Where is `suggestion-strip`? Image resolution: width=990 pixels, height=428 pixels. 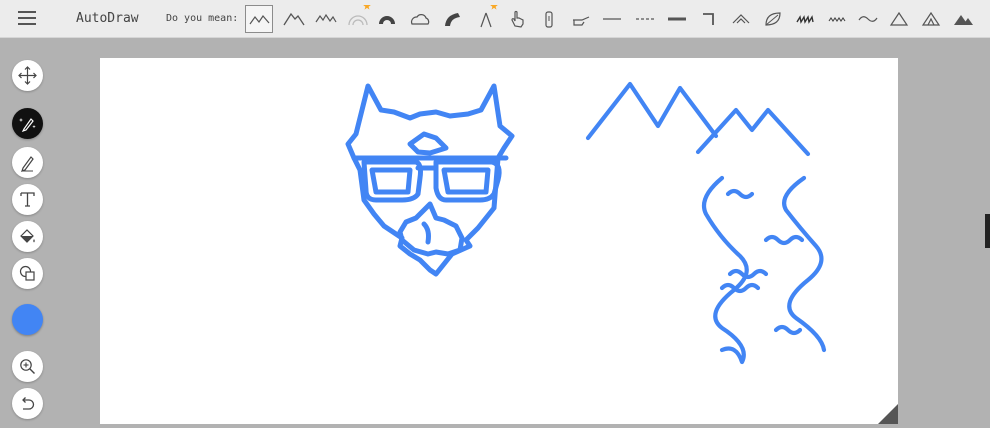 suggestion-strip is located at coordinates (616, 19).